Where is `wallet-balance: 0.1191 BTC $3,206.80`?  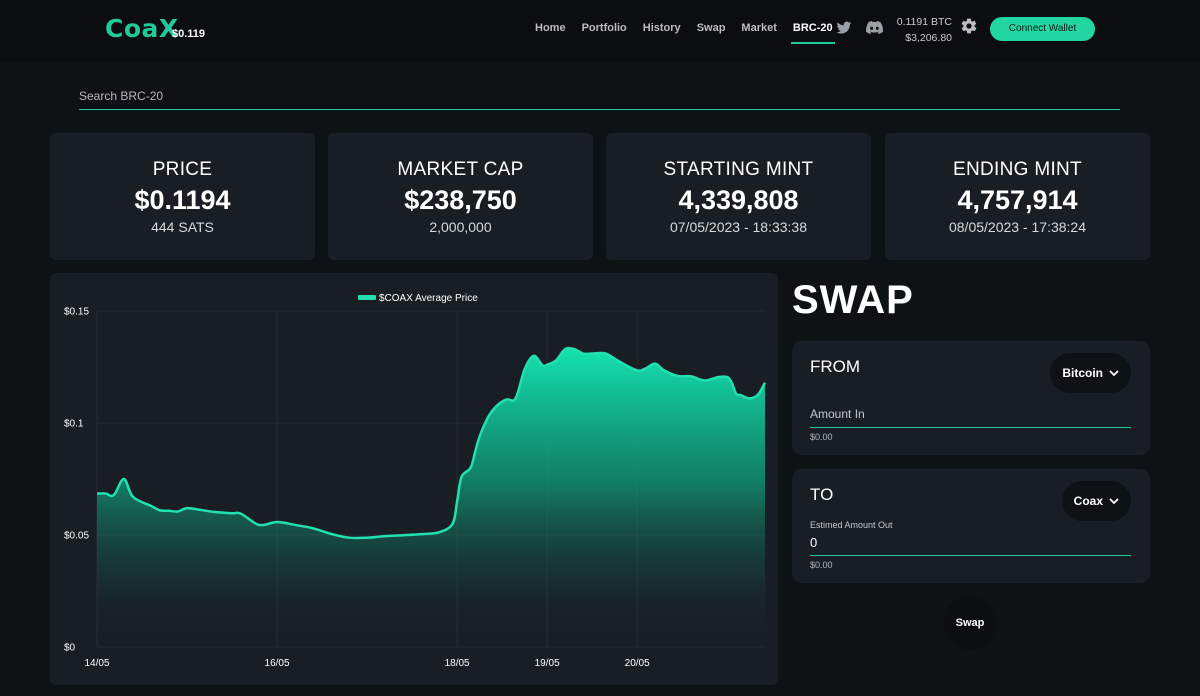
wallet-balance: 0.1191 BTC $3,206.80 is located at coordinates (924, 30).